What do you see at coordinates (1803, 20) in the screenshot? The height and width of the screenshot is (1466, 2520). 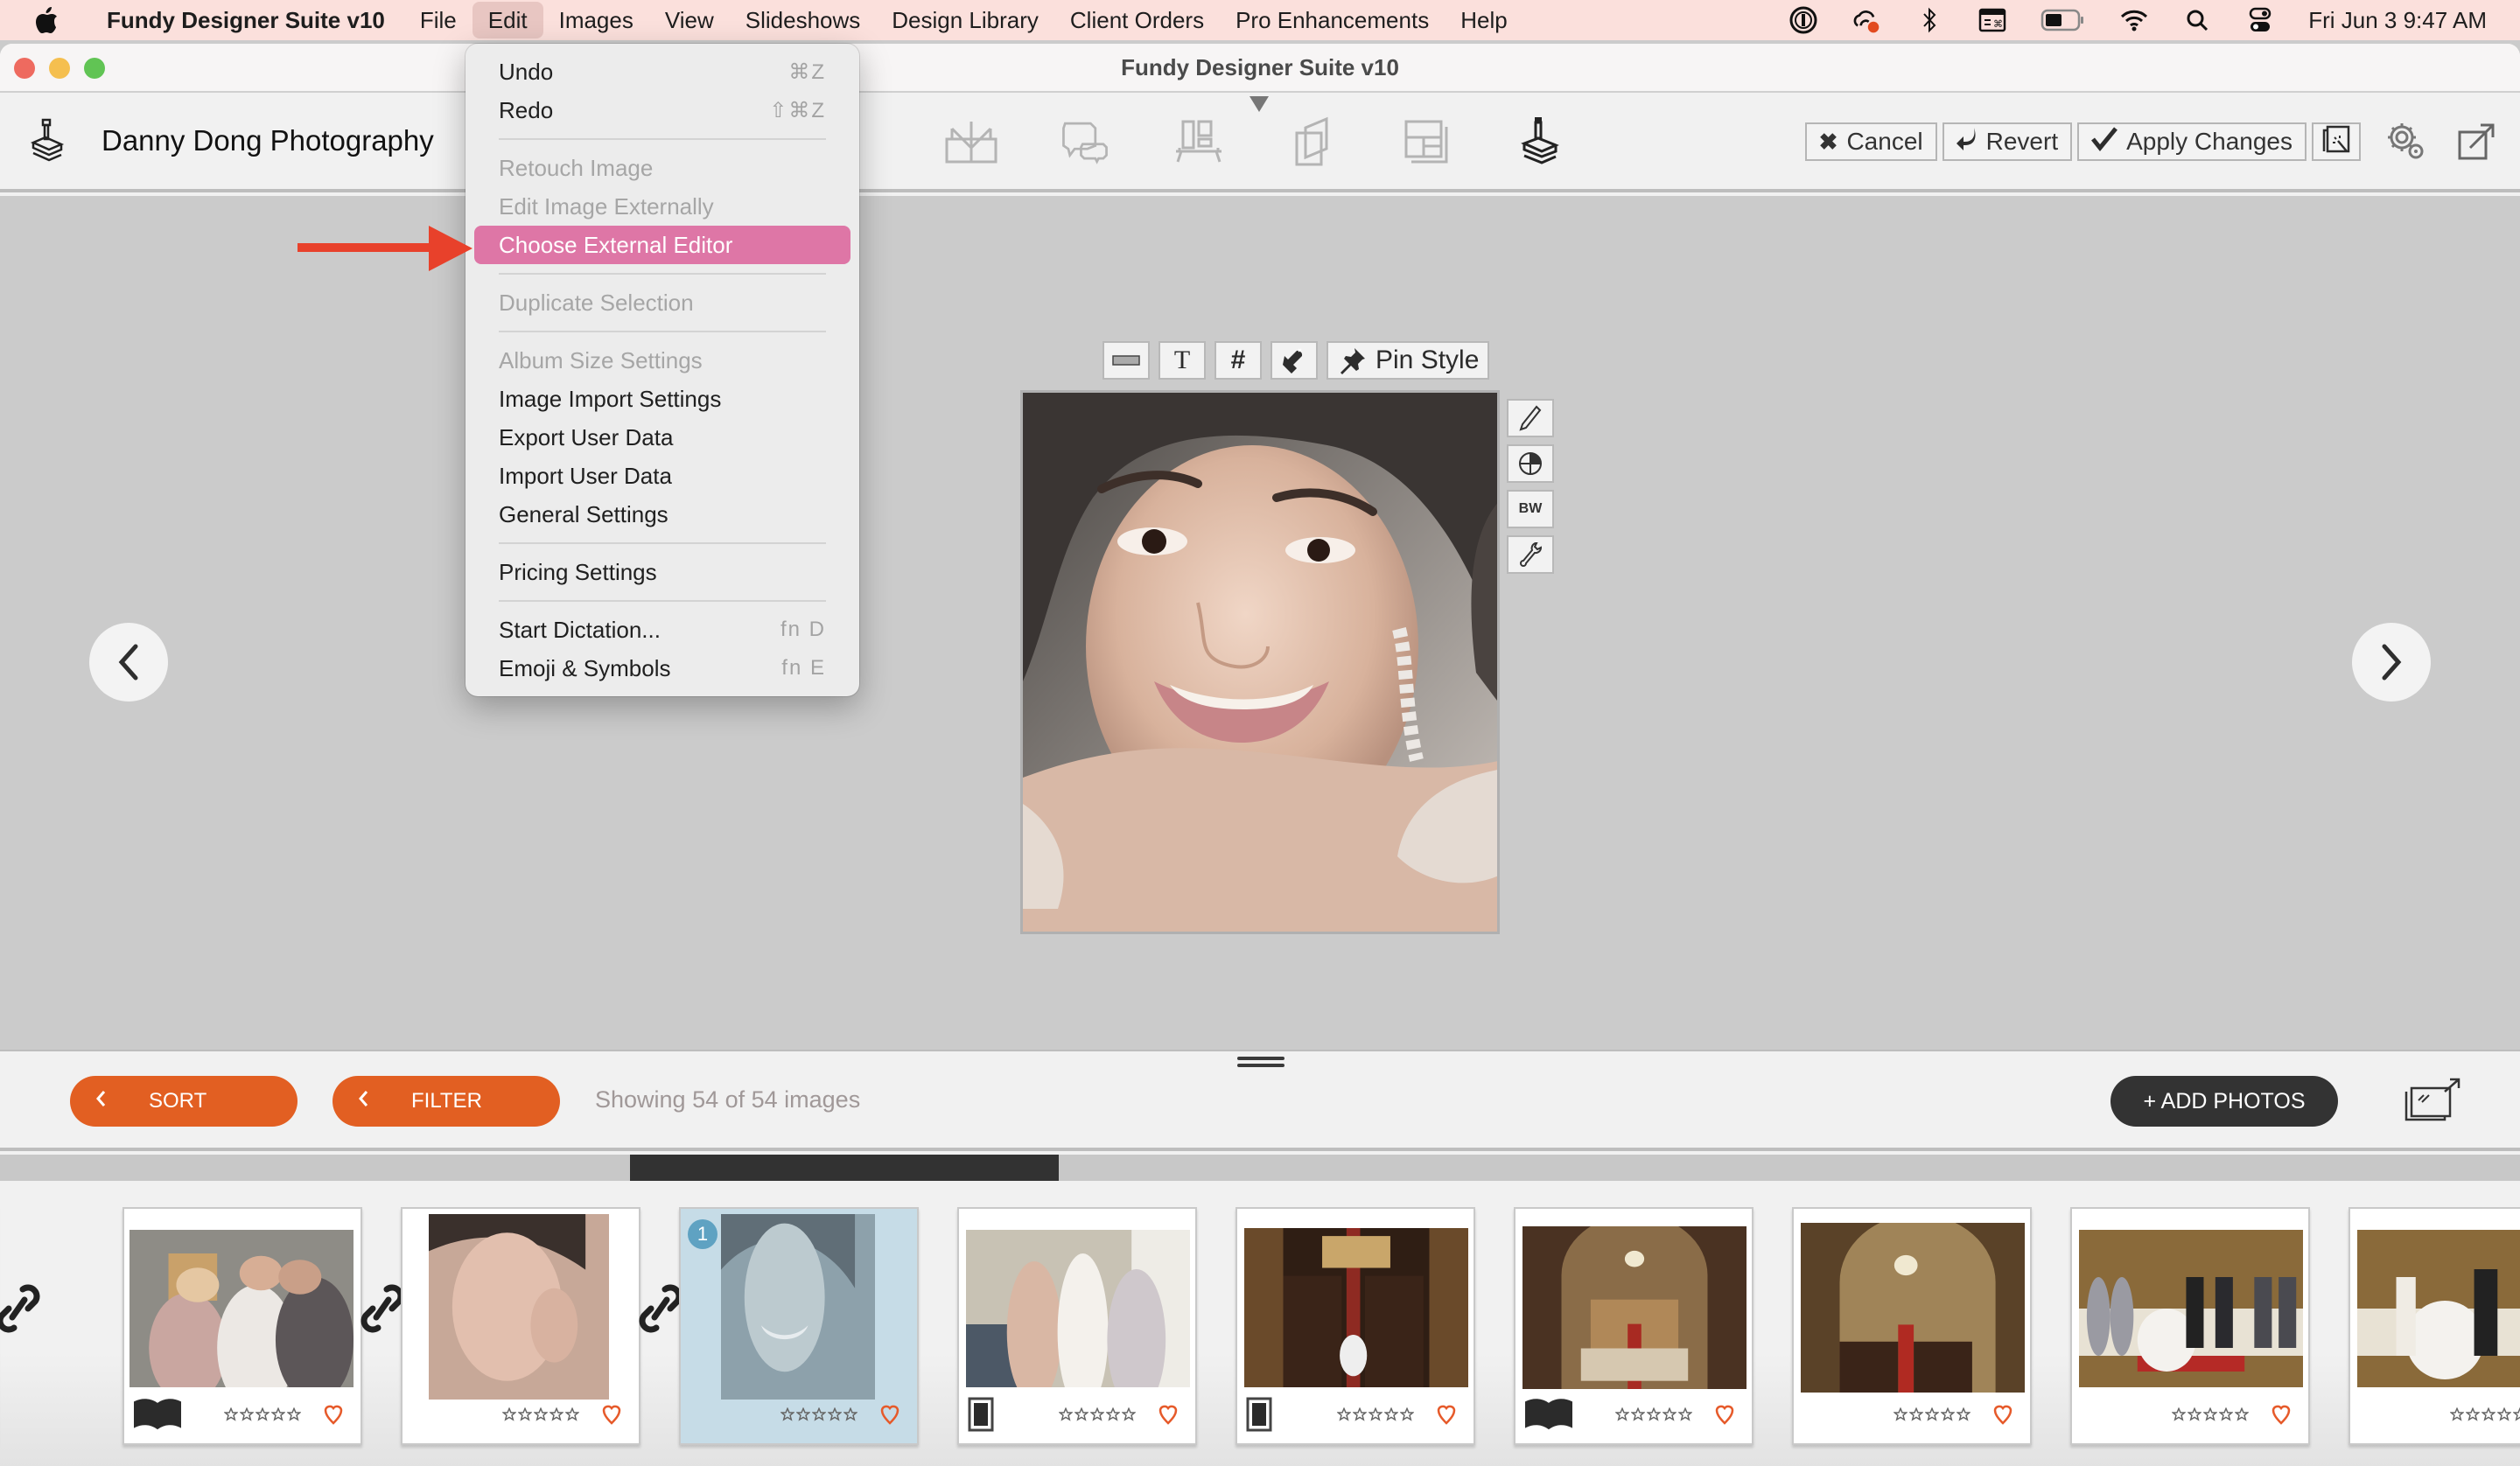 I see `1password-icon` at bounding box center [1803, 20].